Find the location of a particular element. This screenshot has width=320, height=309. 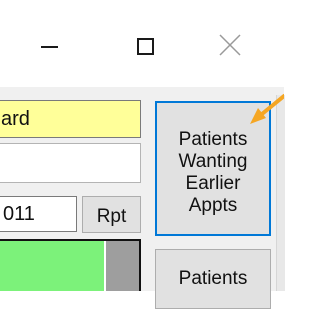

window-edge is located at coordinates (280, 193).